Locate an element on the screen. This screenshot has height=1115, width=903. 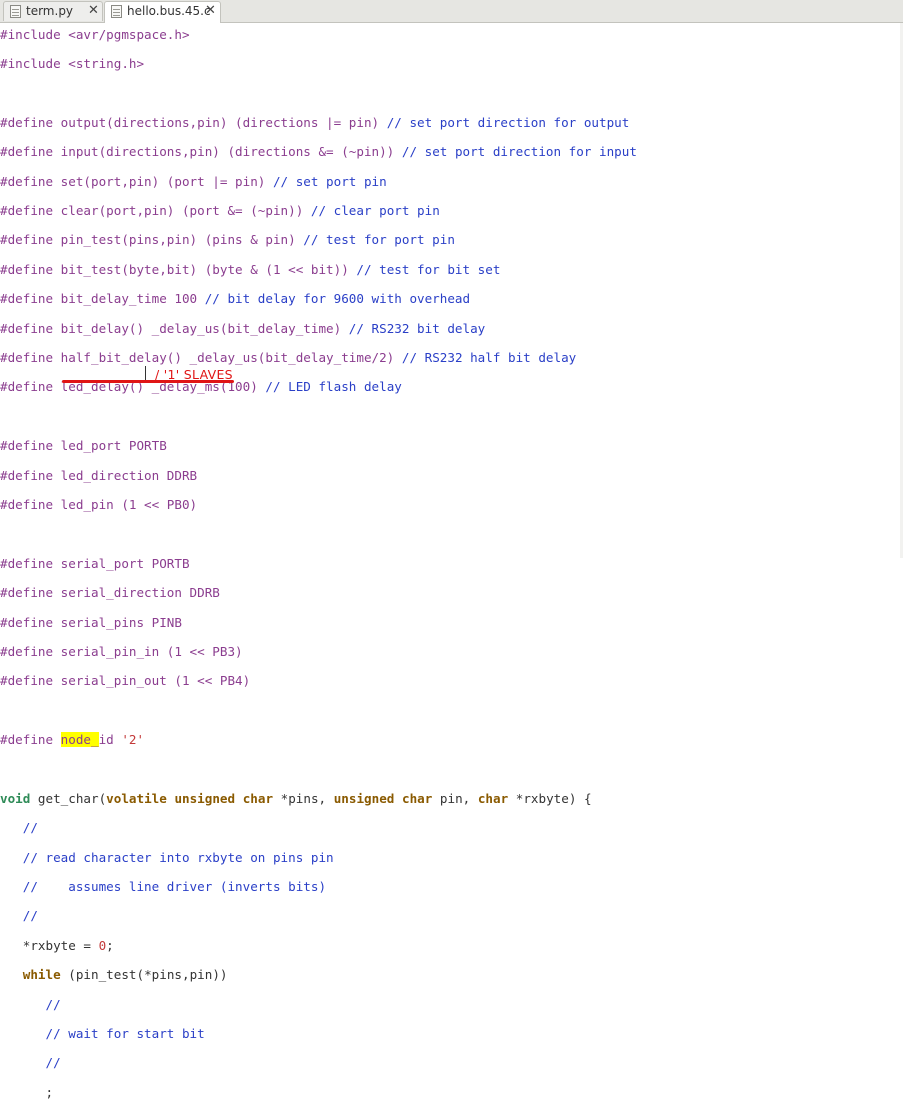
text-cursor is located at coordinates (145, 373).